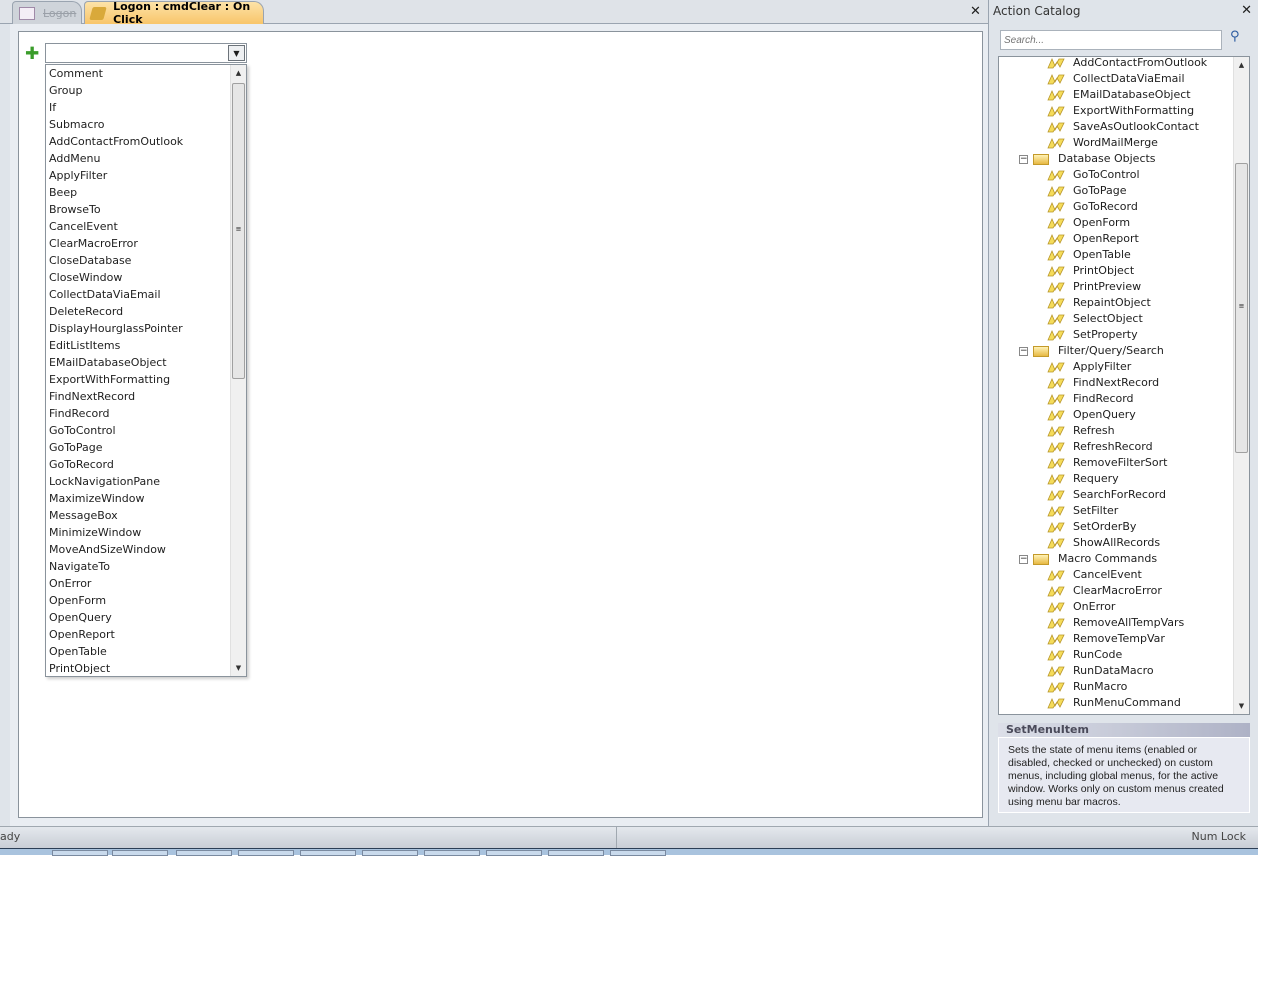 Image resolution: width=1280 pixels, height=992 pixels. What do you see at coordinates (1235, 36) in the screenshot?
I see `search-icon: ⚲` at bounding box center [1235, 36].